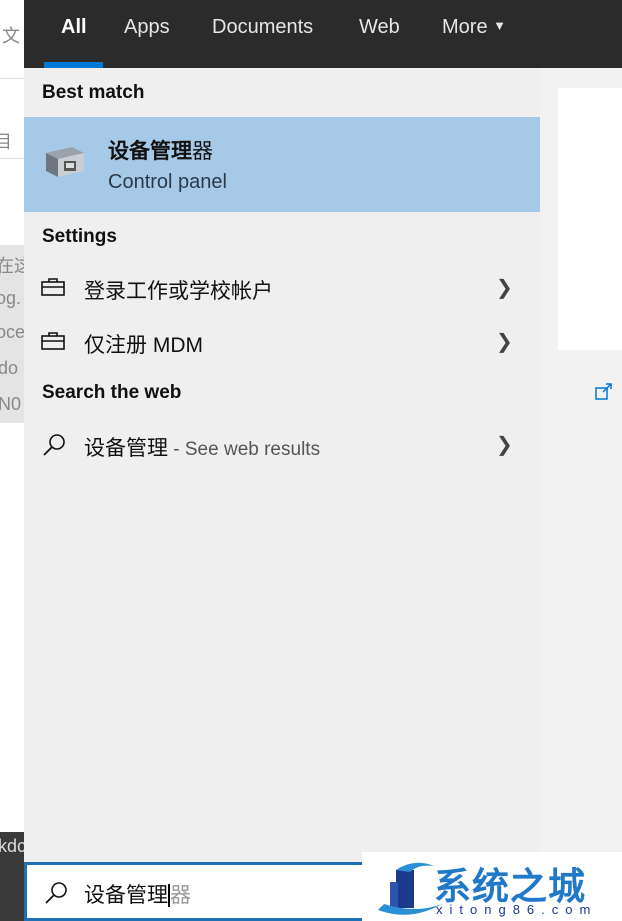 The image size is (622, 921). I want to click on settings-item-mdm: 仅注册 MDM ❯, so click(282, 342).